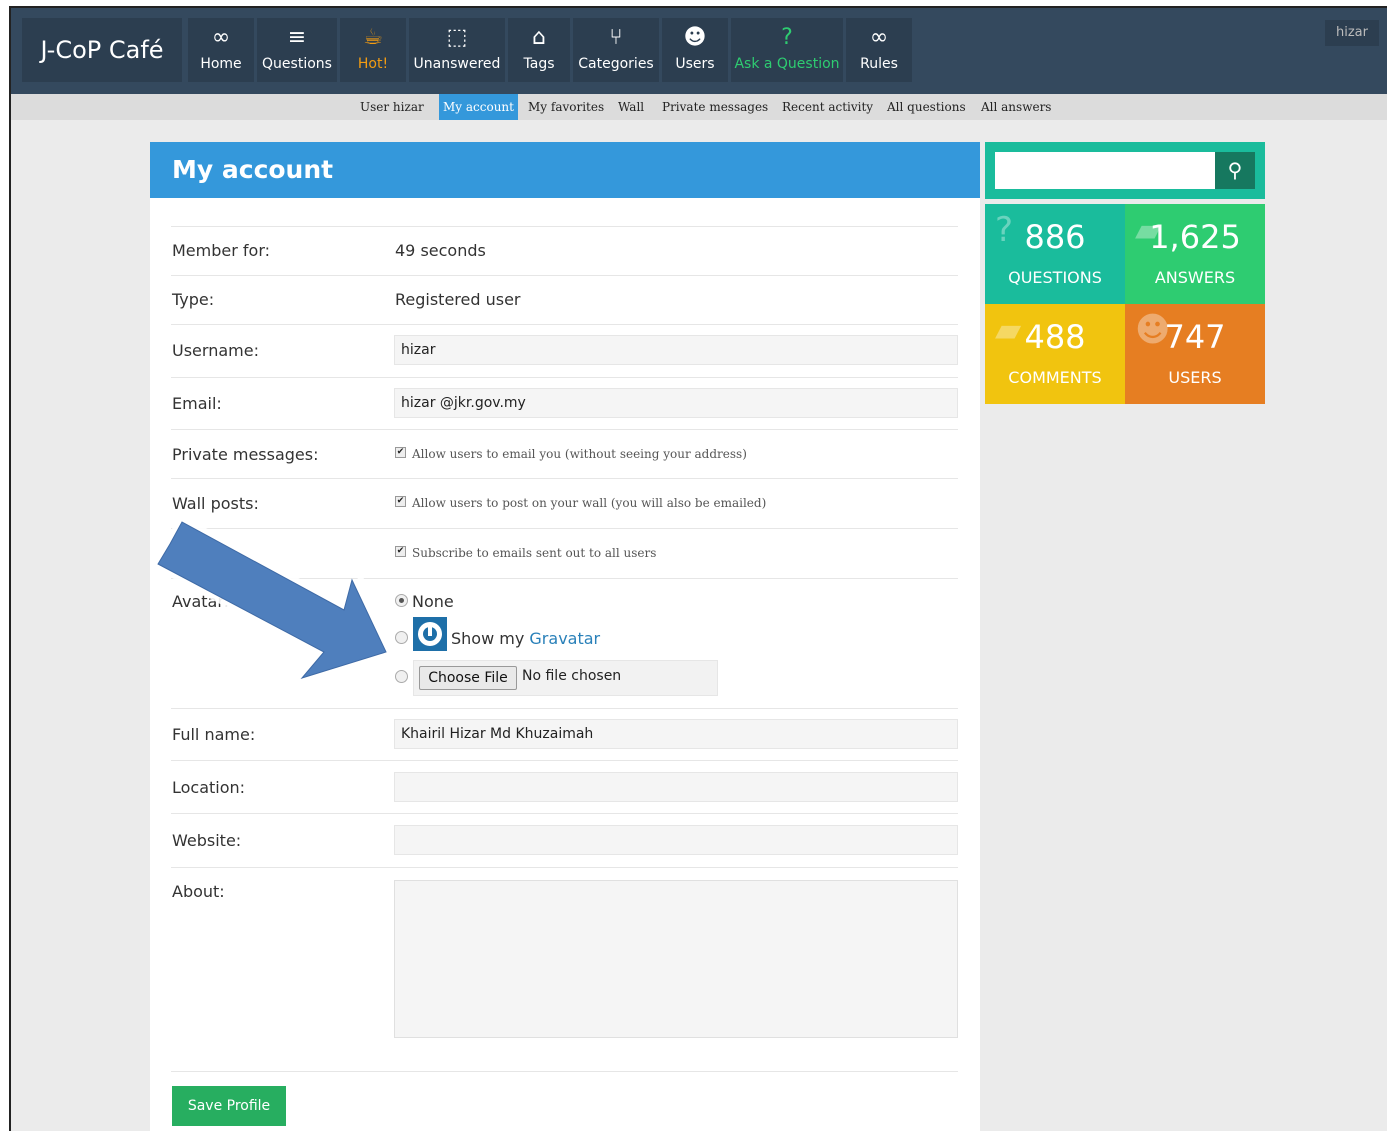  I want to click on branch-icon: ⑂, so click(616, 37).